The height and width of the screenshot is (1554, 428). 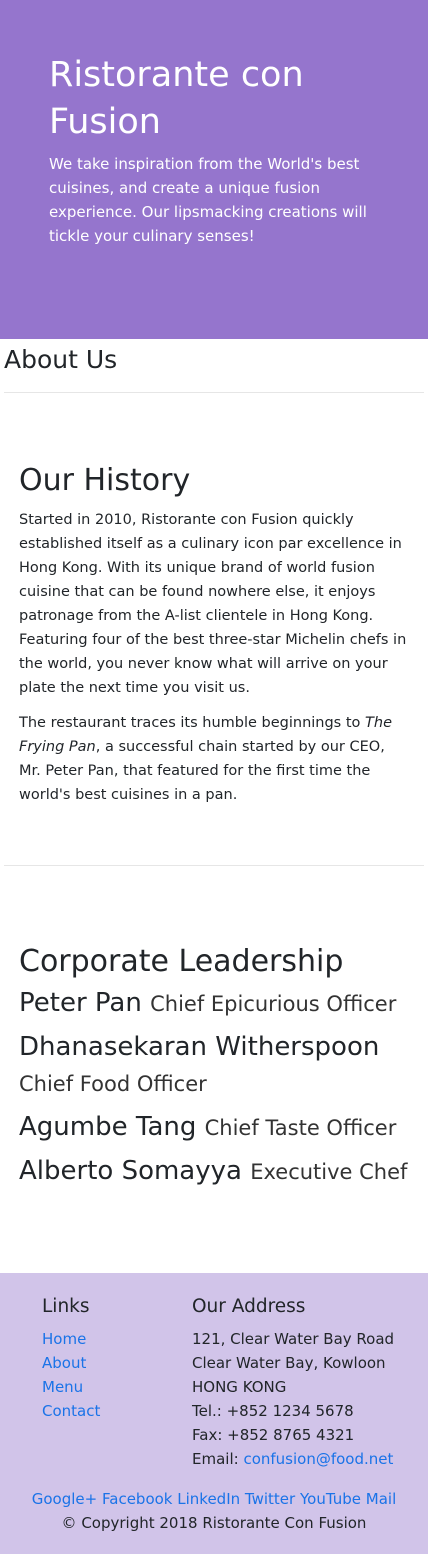 What do you see at coordinates (199, 1047) in the screenshot?
I see `leader-name: Dhanasekaran Witherspoon` at bounding box center [199, 1047].